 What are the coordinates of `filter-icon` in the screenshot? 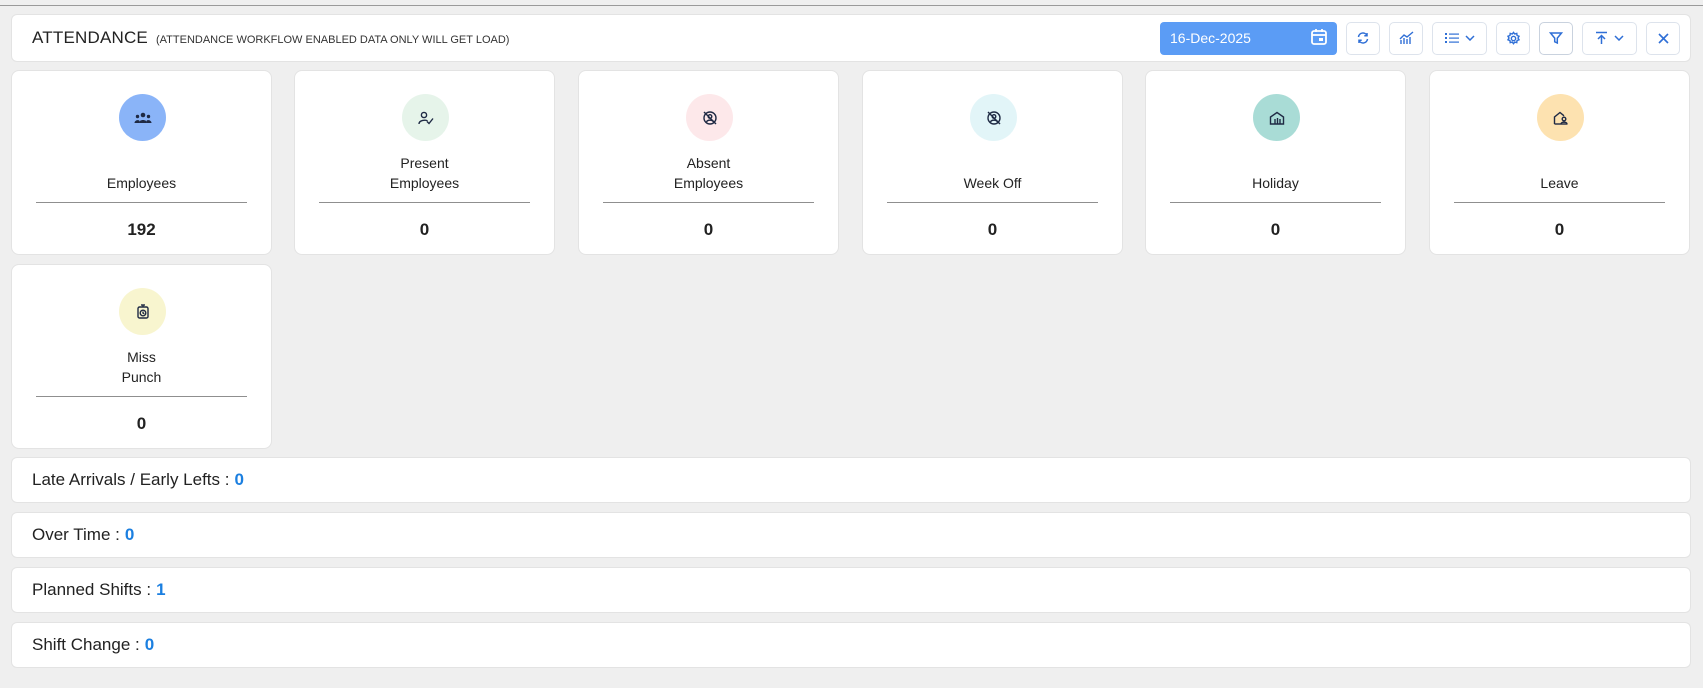 It's located at (1556, 38).